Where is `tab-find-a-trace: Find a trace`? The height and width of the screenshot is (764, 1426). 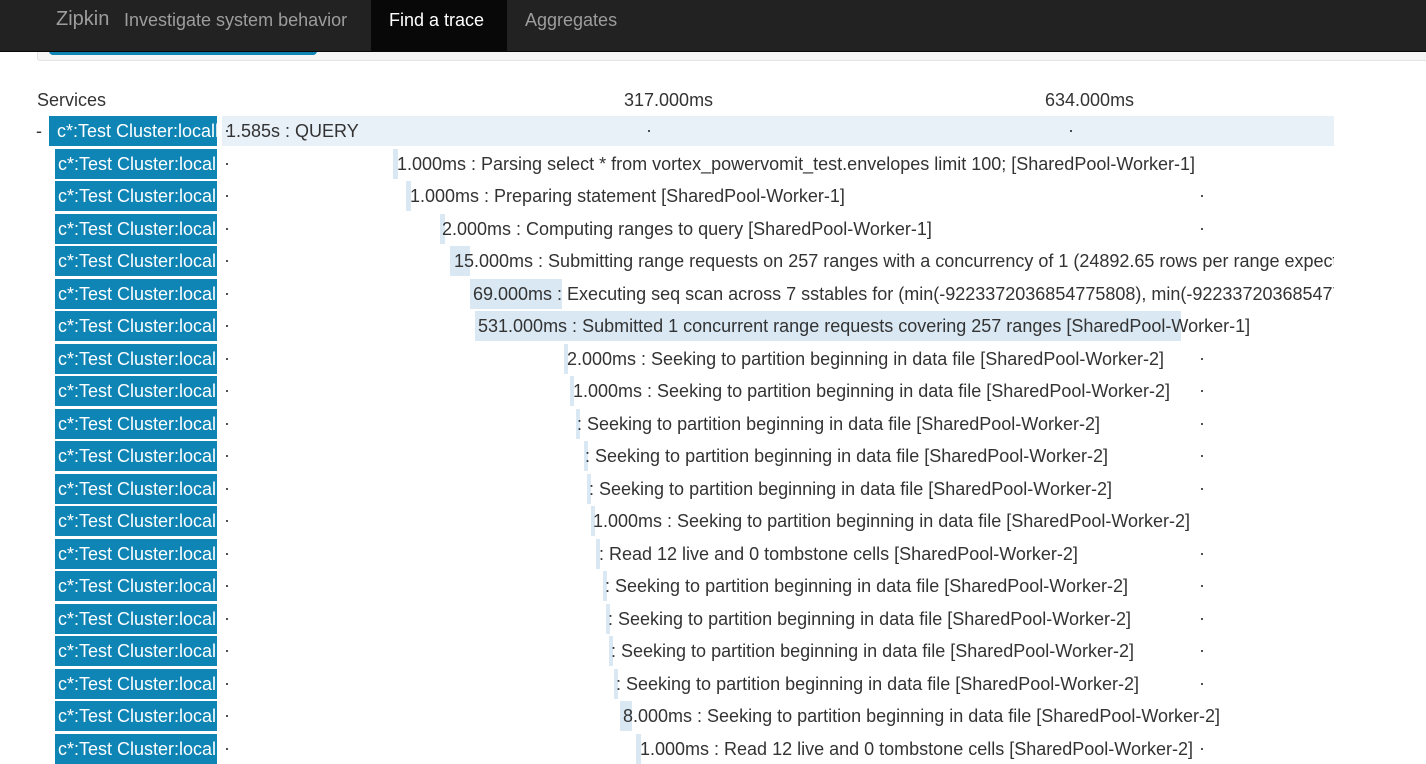 tab-find-a-trace: Find a trace is located at coordinates (439, 25).